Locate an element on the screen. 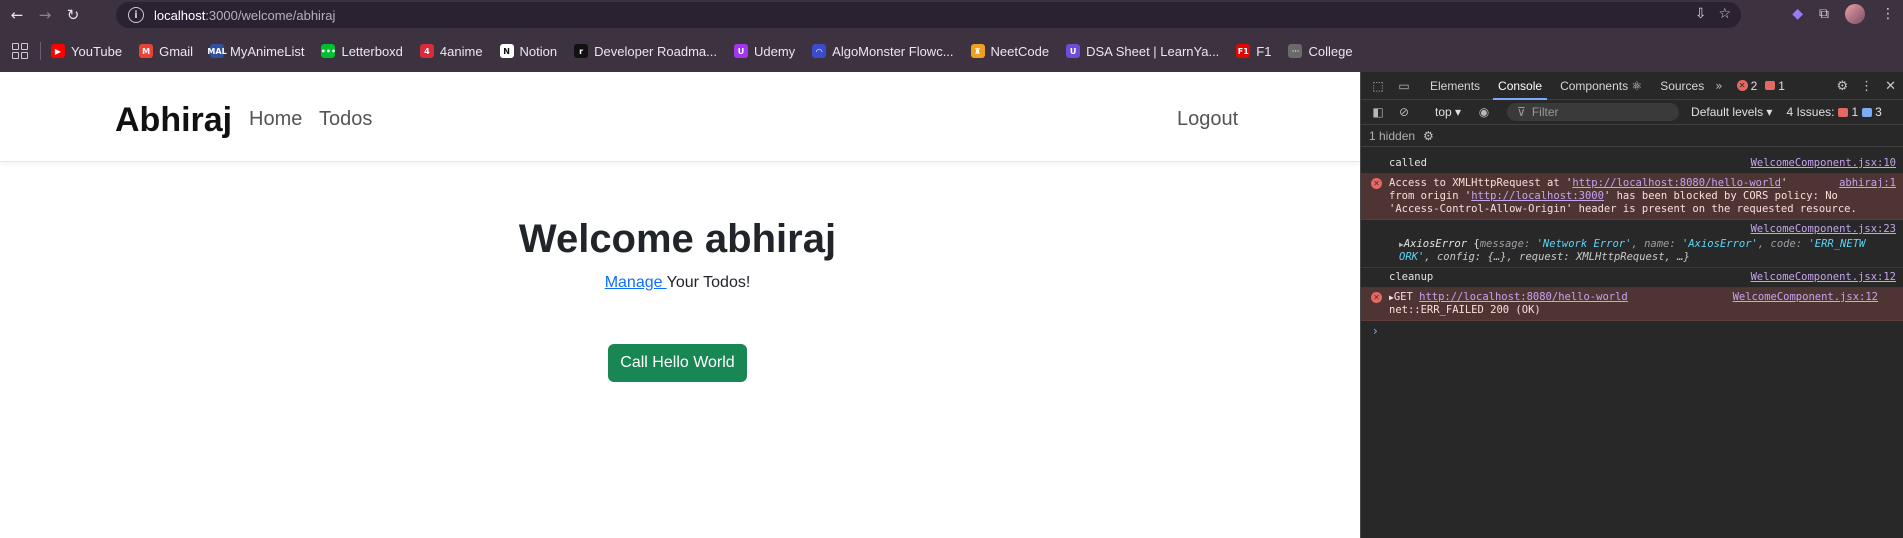  bookmark-favicon-icon: MAL is located at coordinates (217, 51).